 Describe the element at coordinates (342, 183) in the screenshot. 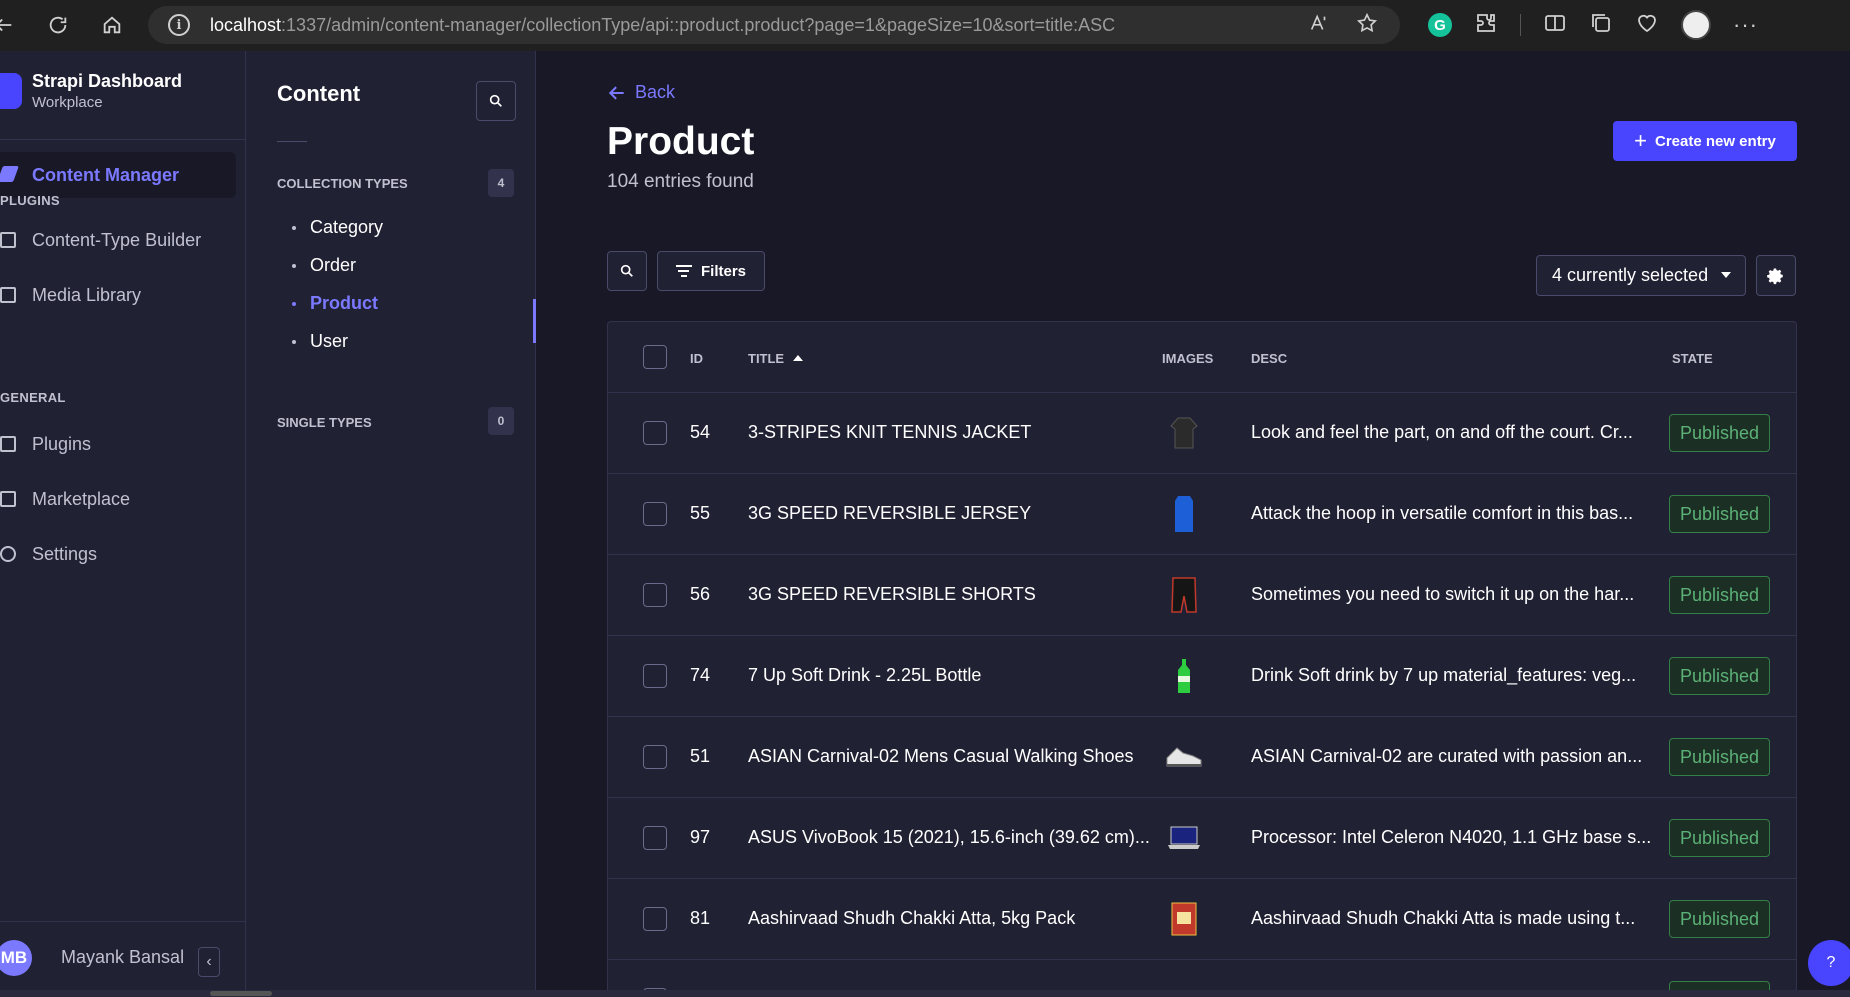

I see `collection-types-label: COLLECTION TYPES` at that location.